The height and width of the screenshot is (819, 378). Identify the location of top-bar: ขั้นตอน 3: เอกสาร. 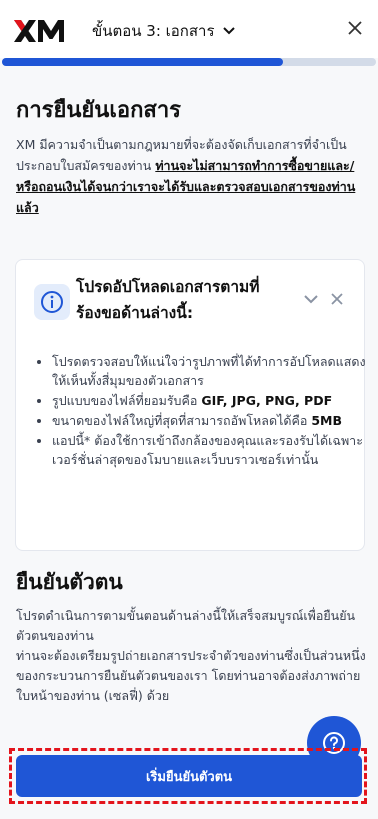
(189, 29).